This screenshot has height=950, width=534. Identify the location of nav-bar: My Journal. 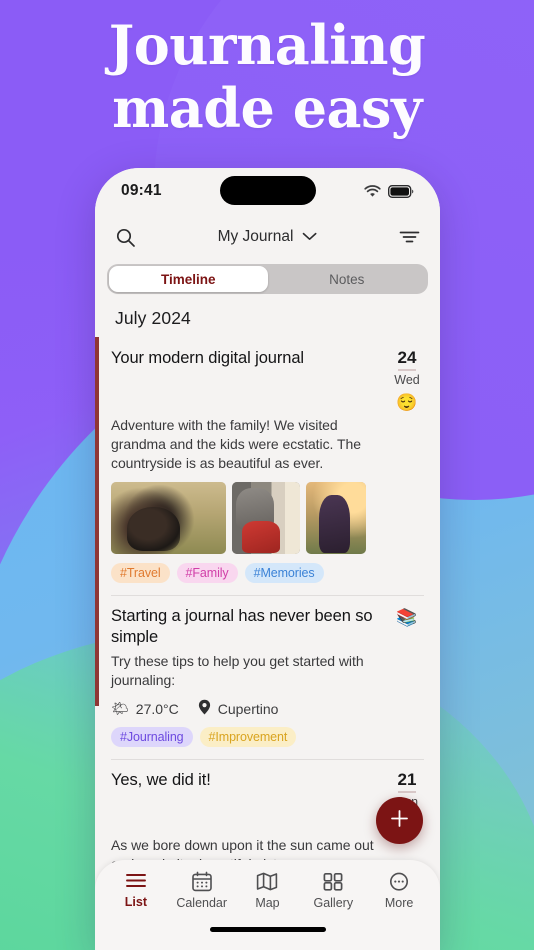
(267, 237).